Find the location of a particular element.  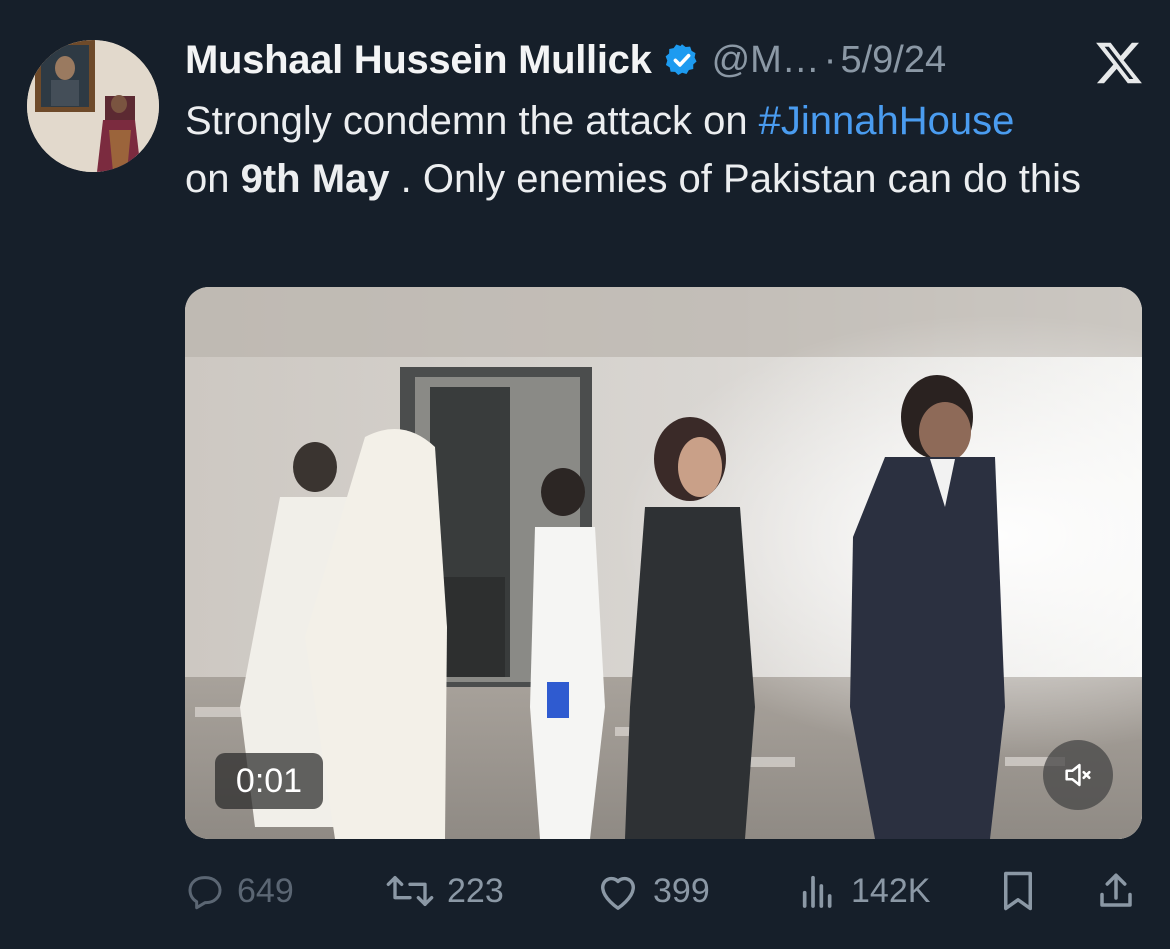

reply-icon is located at coordinates (205, 893).